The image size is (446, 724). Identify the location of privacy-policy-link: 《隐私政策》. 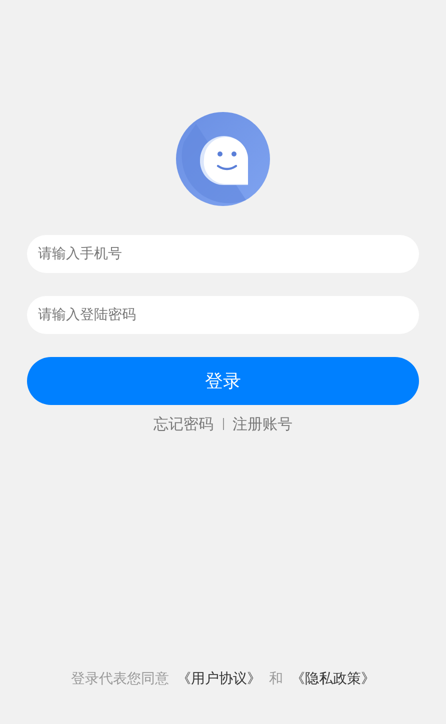
(333, 679).